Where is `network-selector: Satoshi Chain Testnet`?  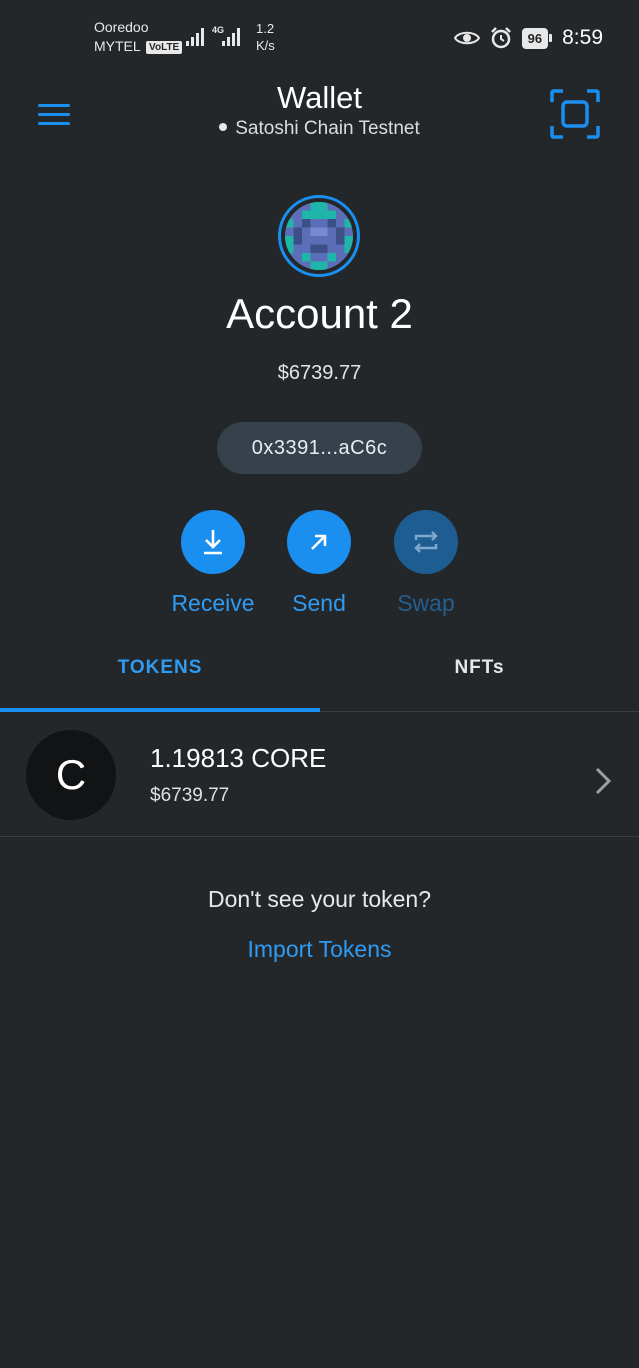
network-selector: Satoshi Chain Testnet is located at coordinates (319, 129).